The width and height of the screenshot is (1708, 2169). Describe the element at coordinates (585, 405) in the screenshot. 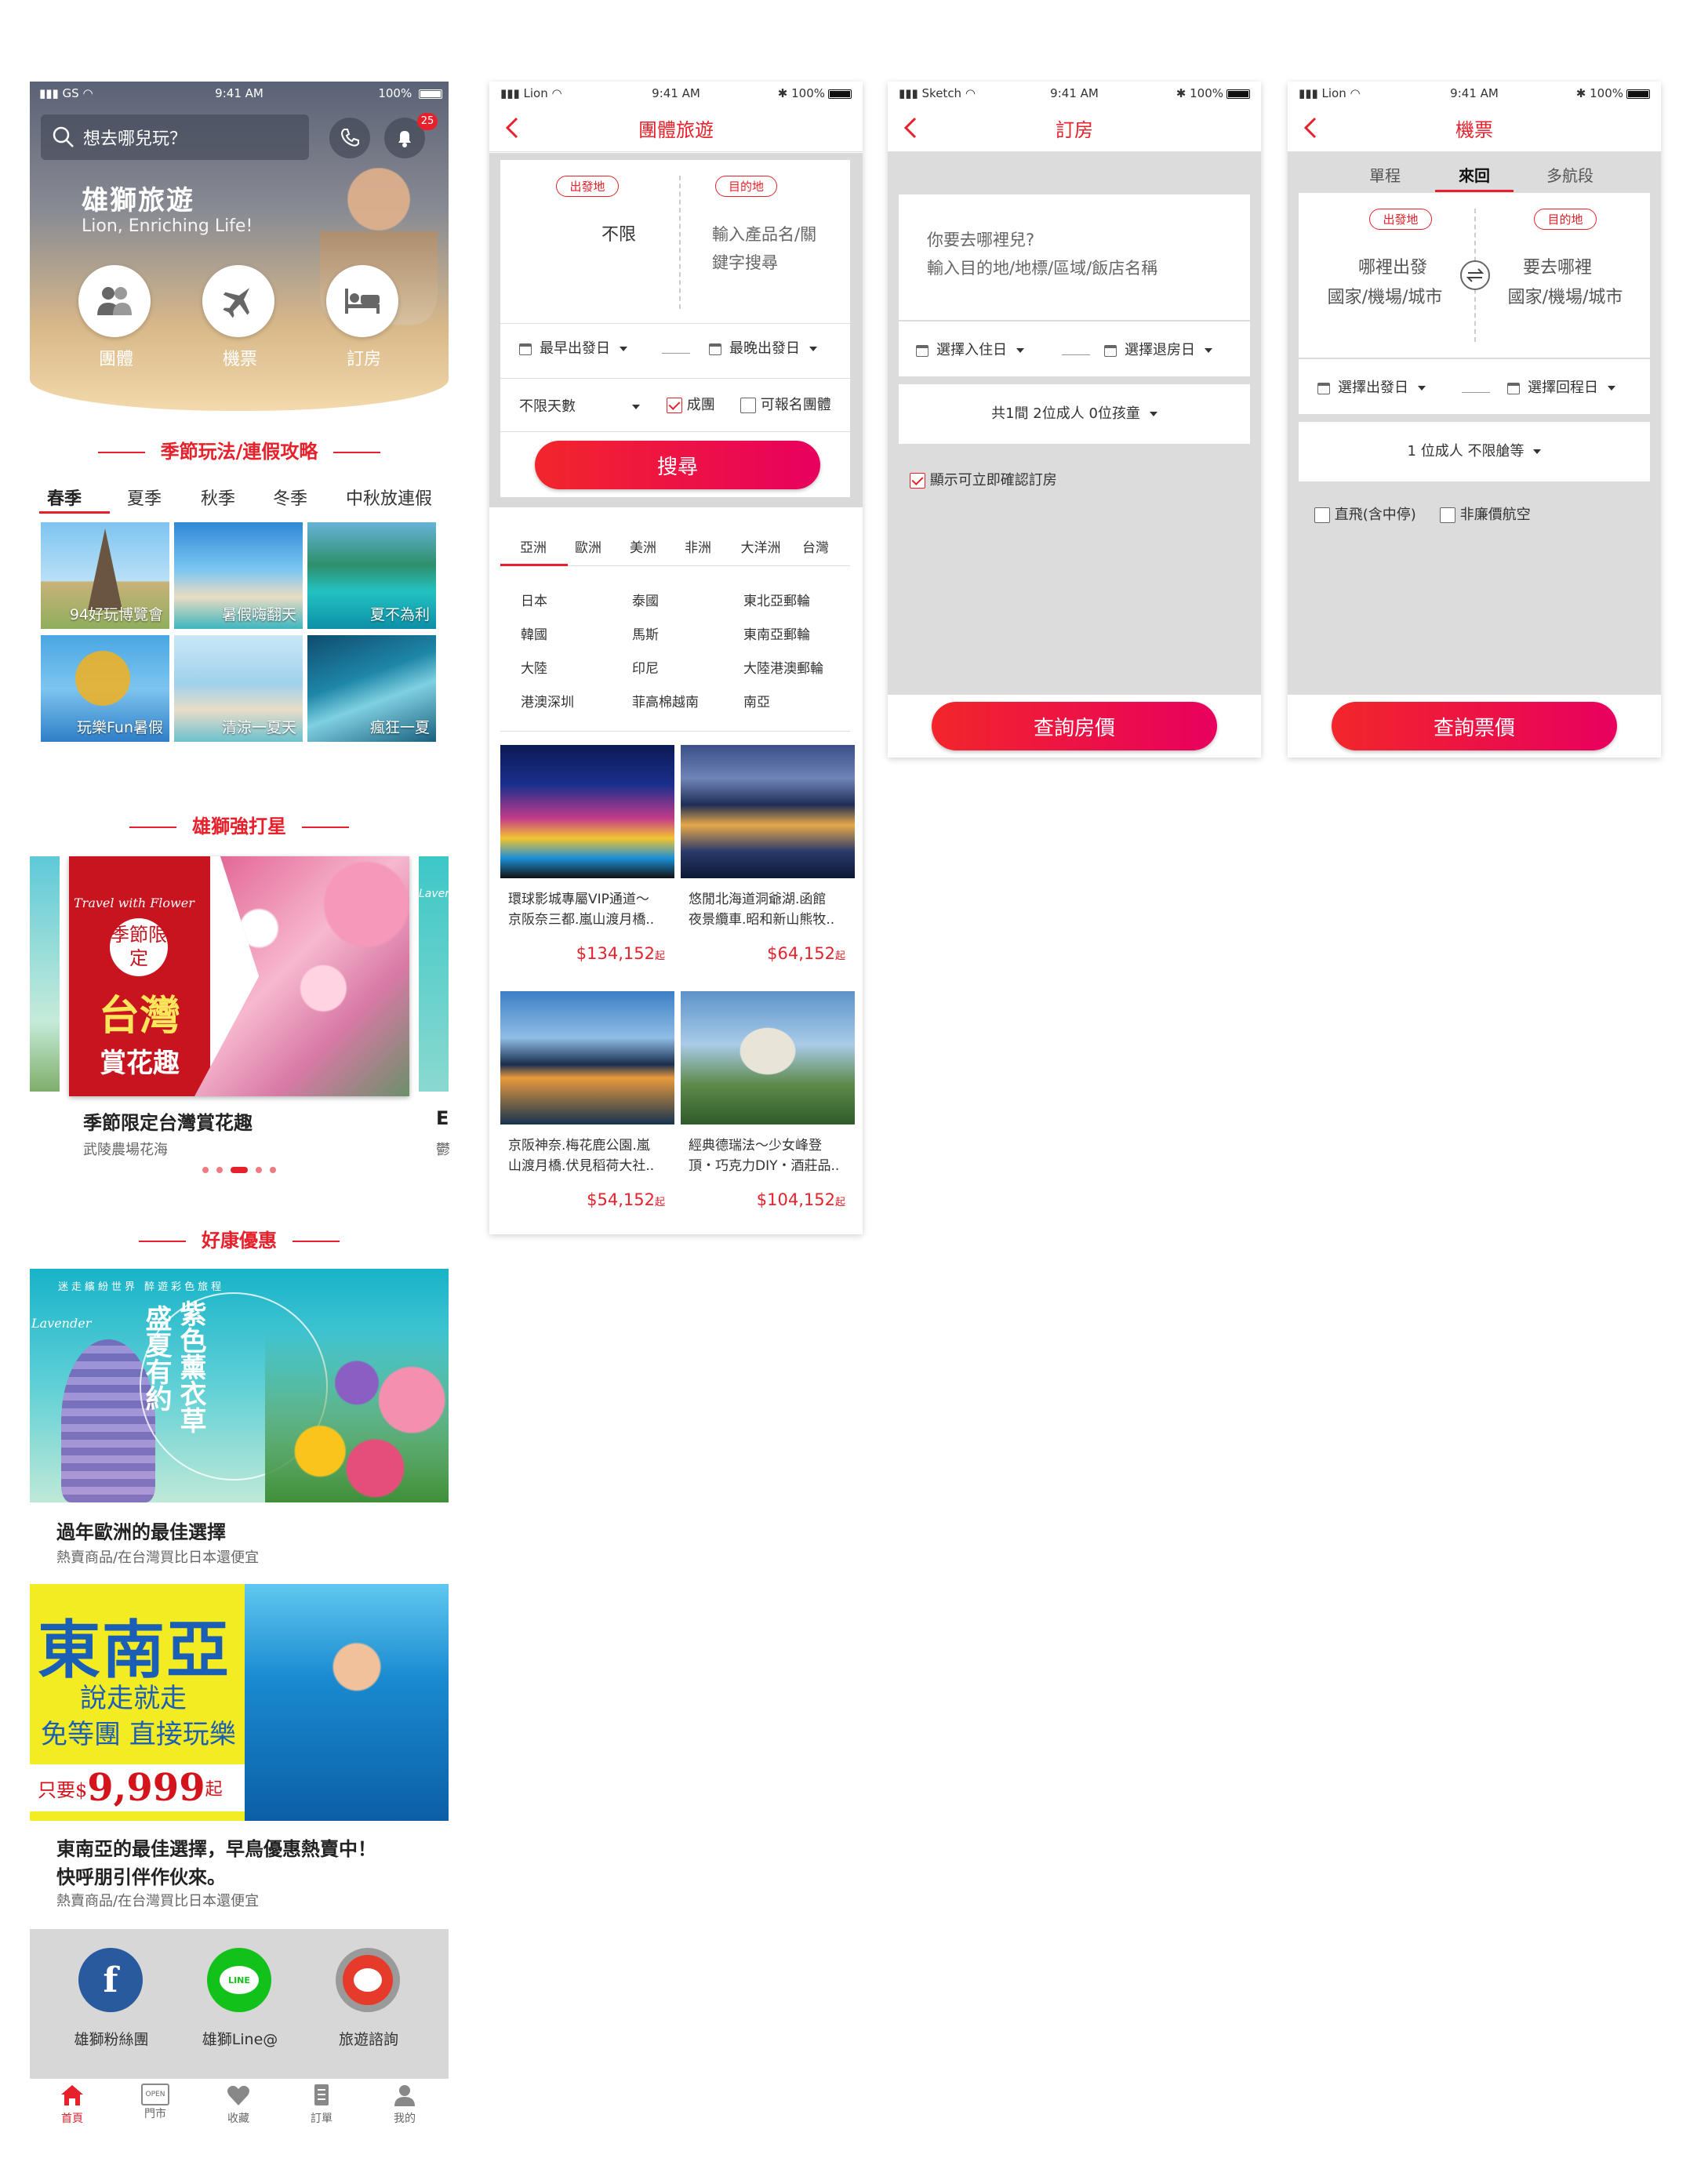

I see `days-select: 不限天數` at that location.